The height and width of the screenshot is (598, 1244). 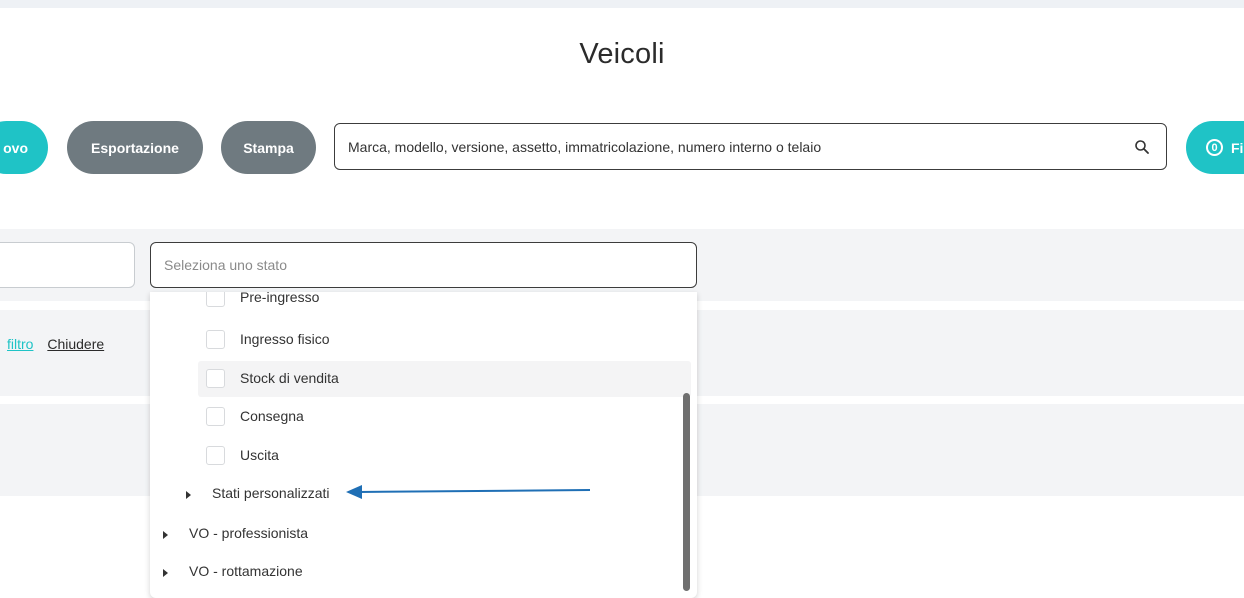 I want to click on search-icon, so click(x=1142, y=147).